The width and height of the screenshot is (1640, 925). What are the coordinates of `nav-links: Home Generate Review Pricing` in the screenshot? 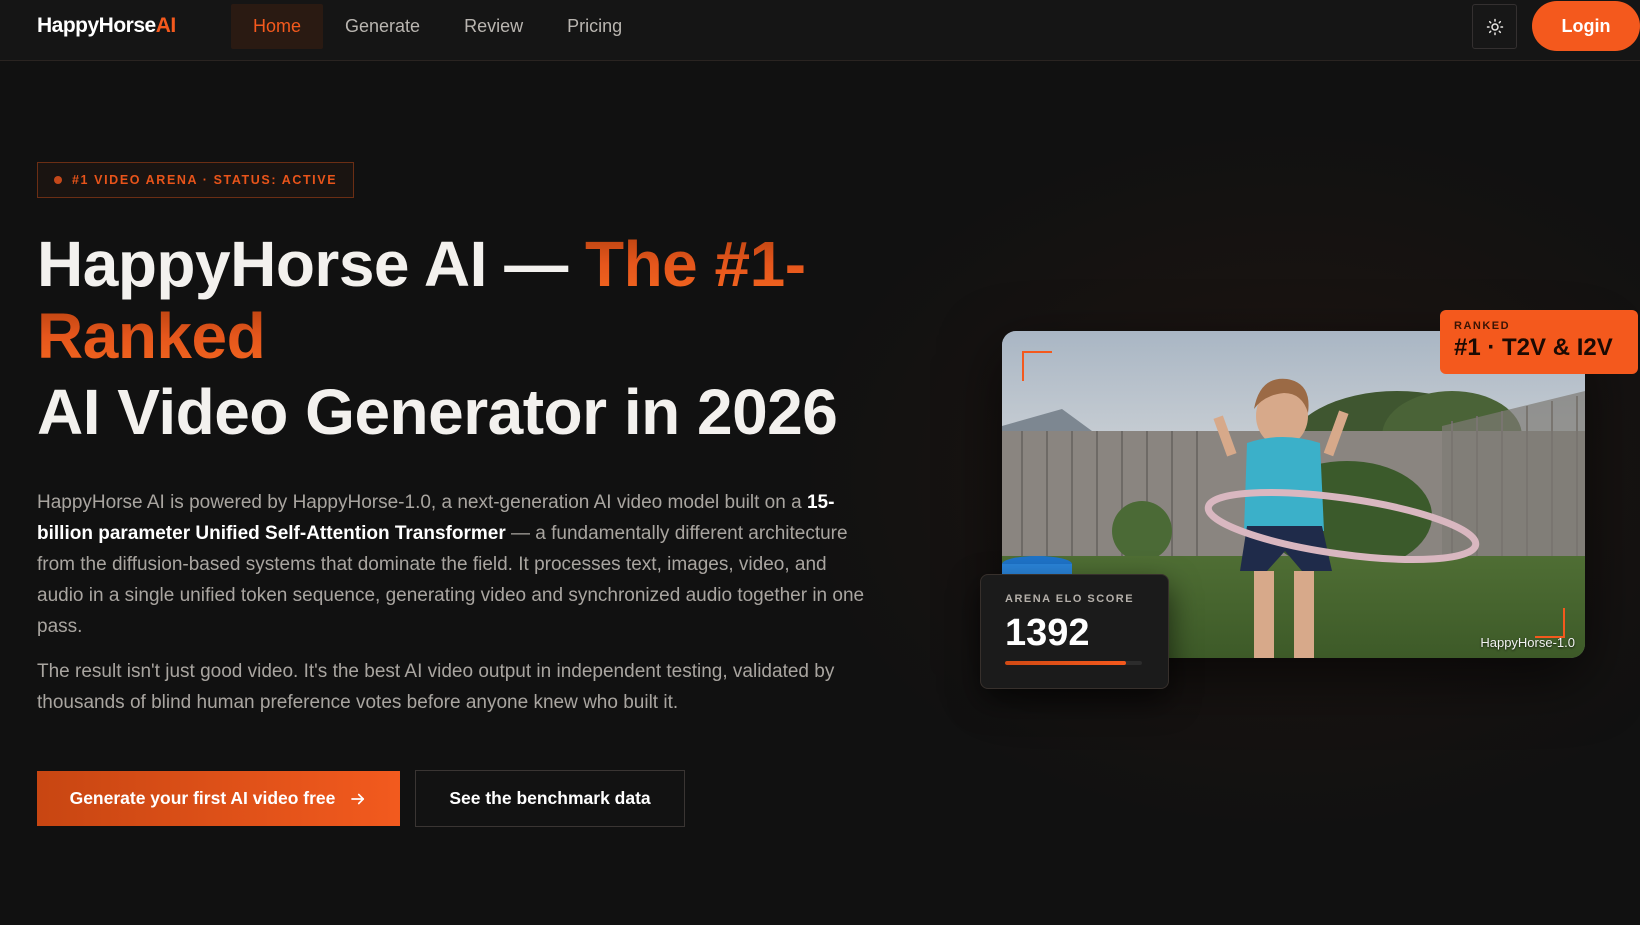 It's located at (437, 26).